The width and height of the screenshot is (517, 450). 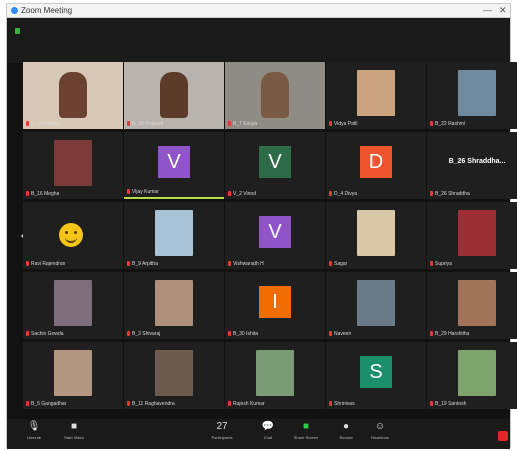 I want to click on participant-tile: Supriya, so click(x=472, y=235).